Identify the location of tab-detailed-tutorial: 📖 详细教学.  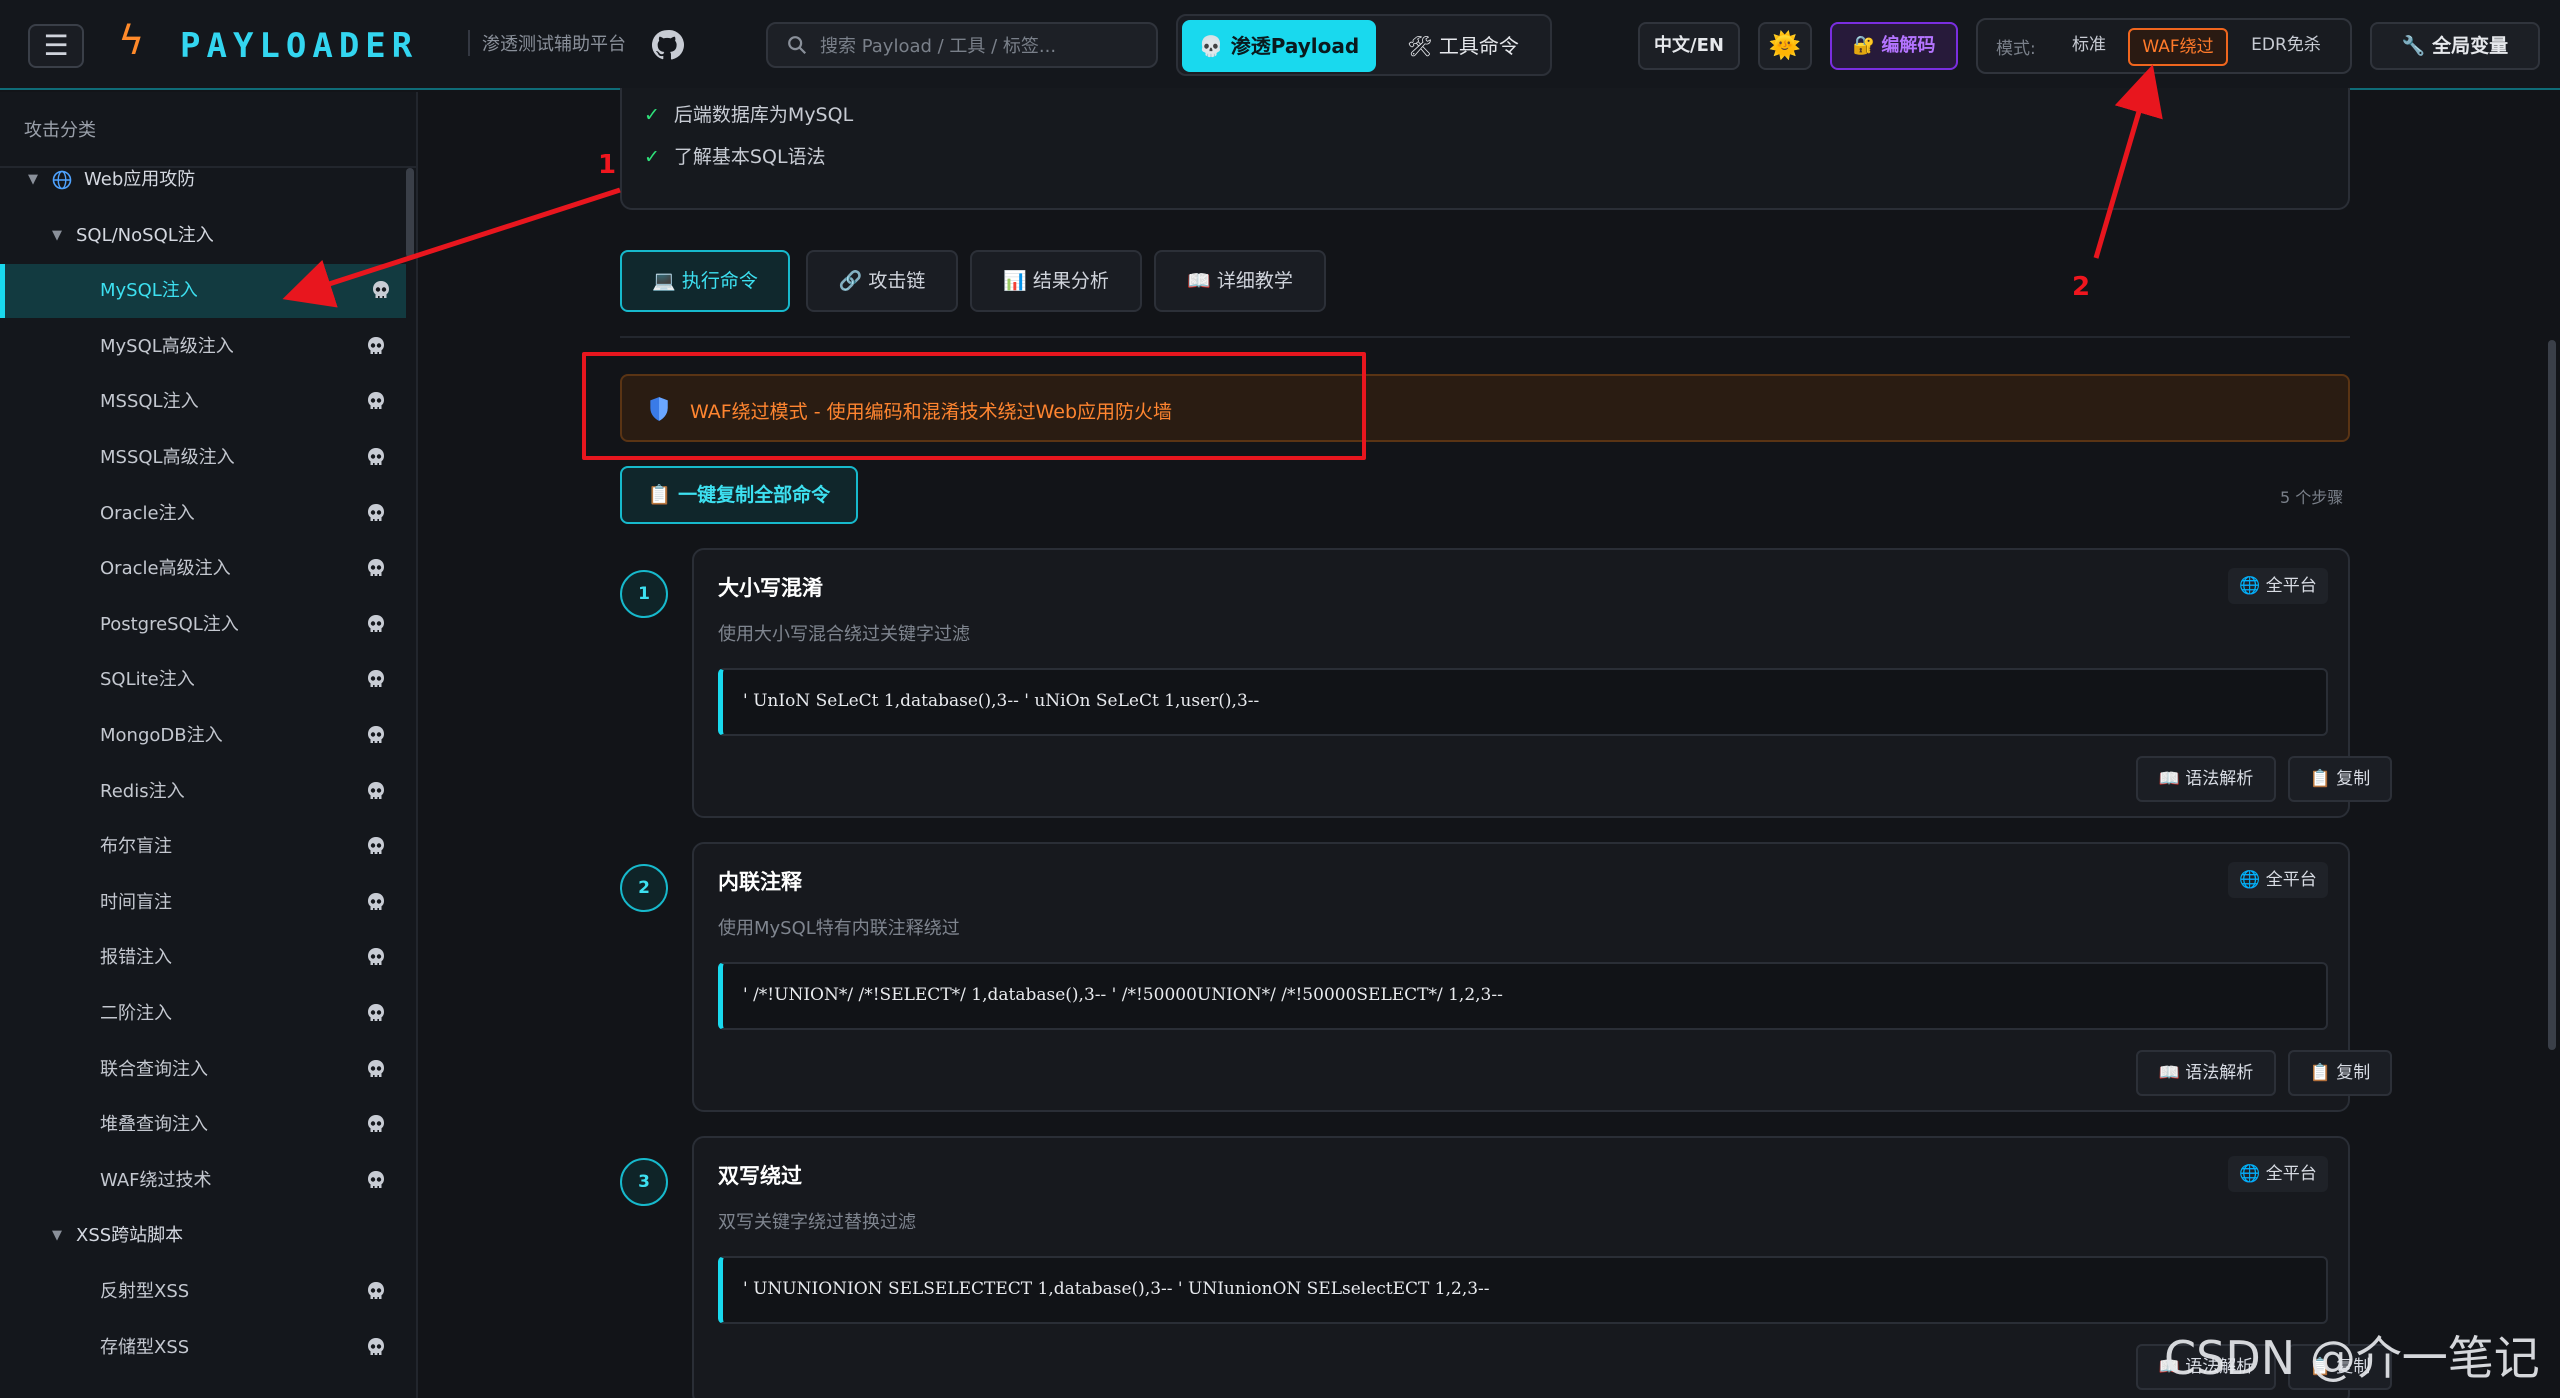
(1240, 281).